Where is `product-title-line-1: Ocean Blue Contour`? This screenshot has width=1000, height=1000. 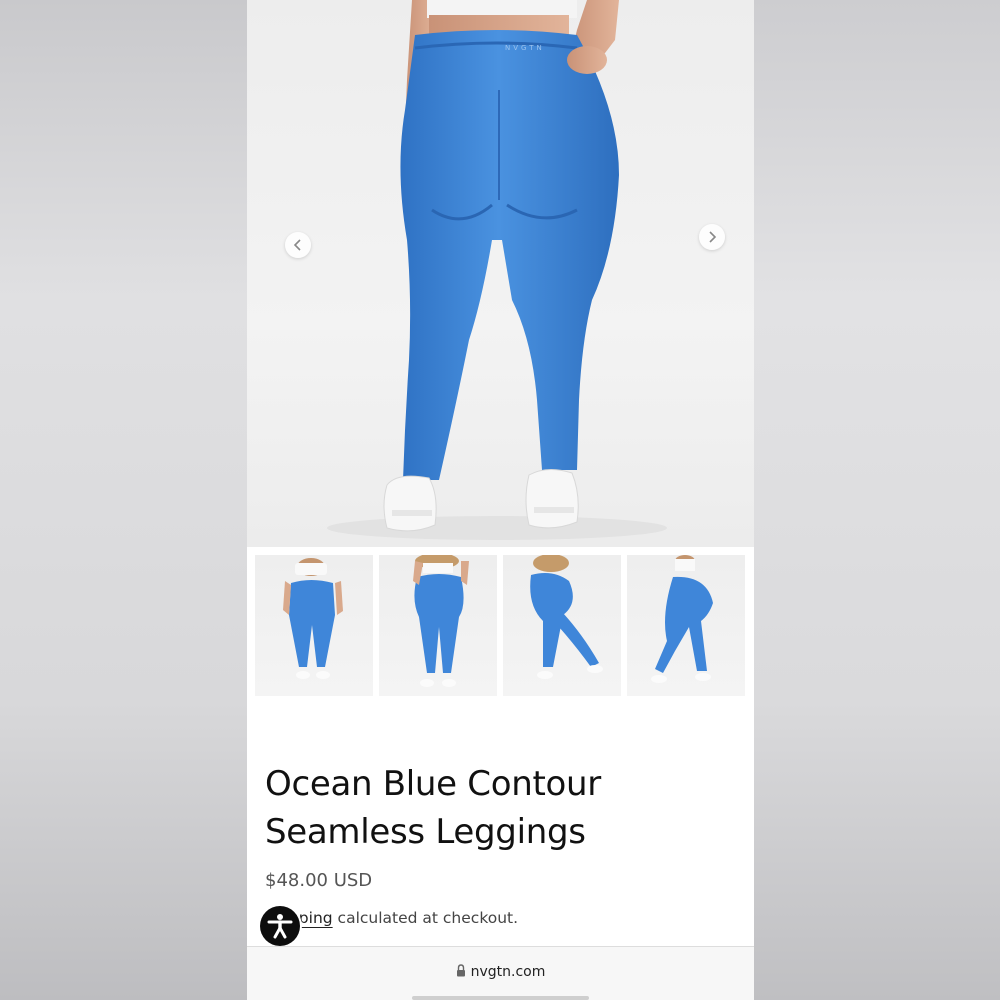
product-title-line-1: Ocean Blue Contour is located at coordinates (433, 784).